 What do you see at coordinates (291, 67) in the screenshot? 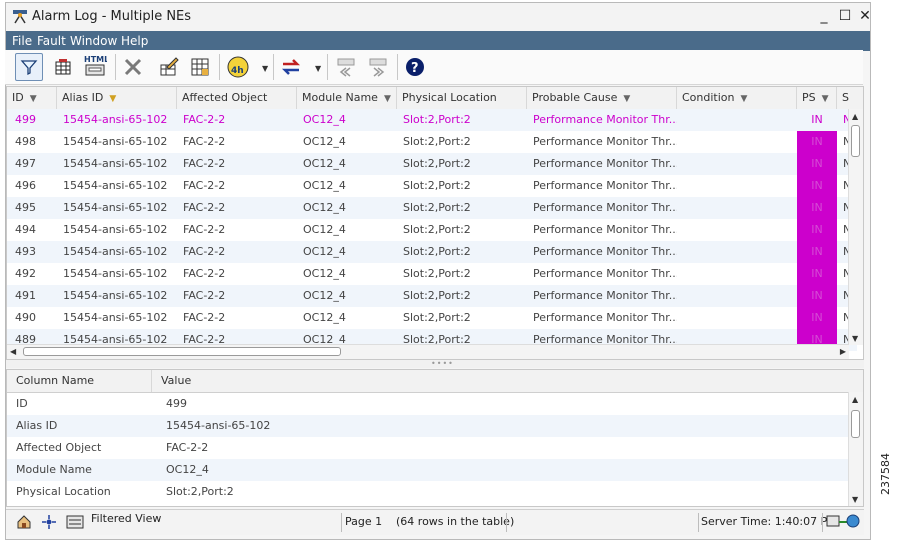
I see `sync-button` at bounding box center [291, 67].